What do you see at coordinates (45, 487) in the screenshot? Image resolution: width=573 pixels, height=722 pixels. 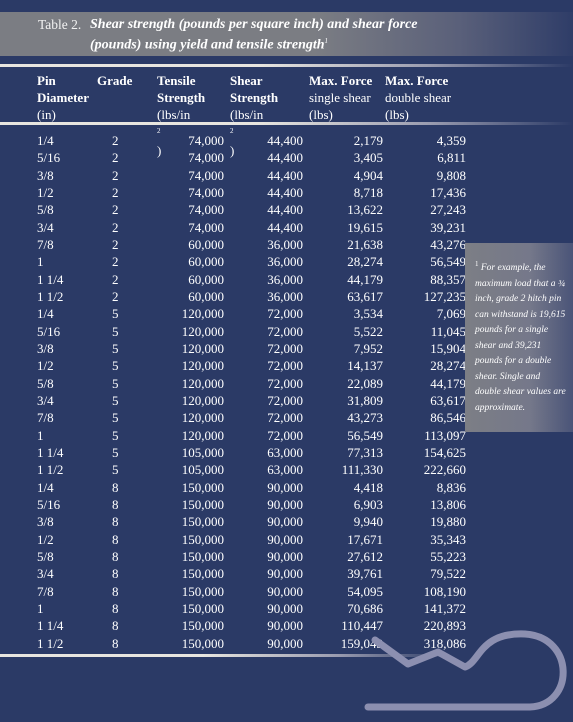 I see `cell-pin-diameter: 1/4` at bounding box center [45, 487].